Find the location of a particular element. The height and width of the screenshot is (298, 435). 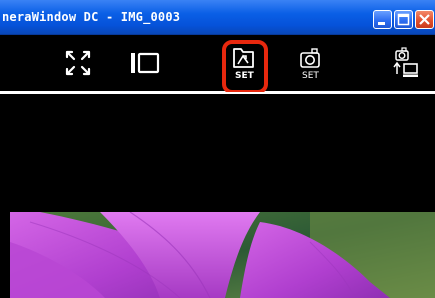

camera-to-computer-icon is located at coordinates (405, 62).